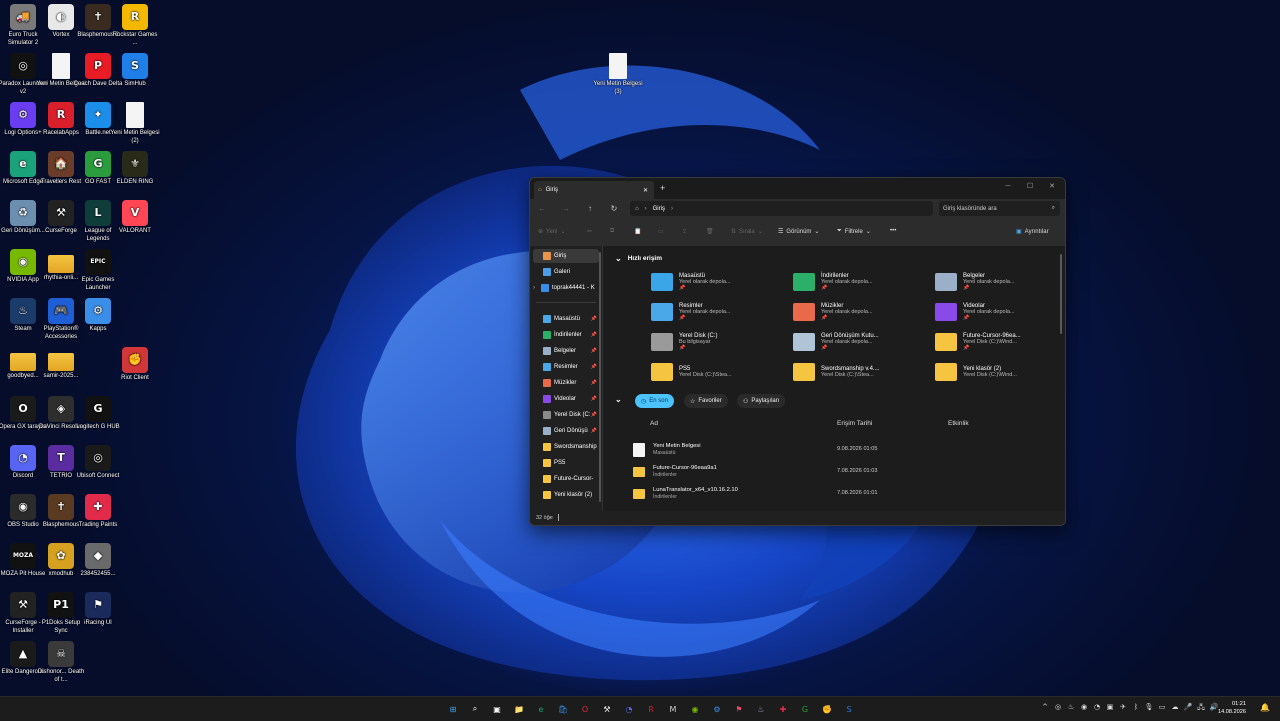 The image size is (1280, 721). What do you see at coordinates (552, 232) in the screenshot?
I see `new-button: ⊕ Yeni ⌄` at bounding box center [552, 232].